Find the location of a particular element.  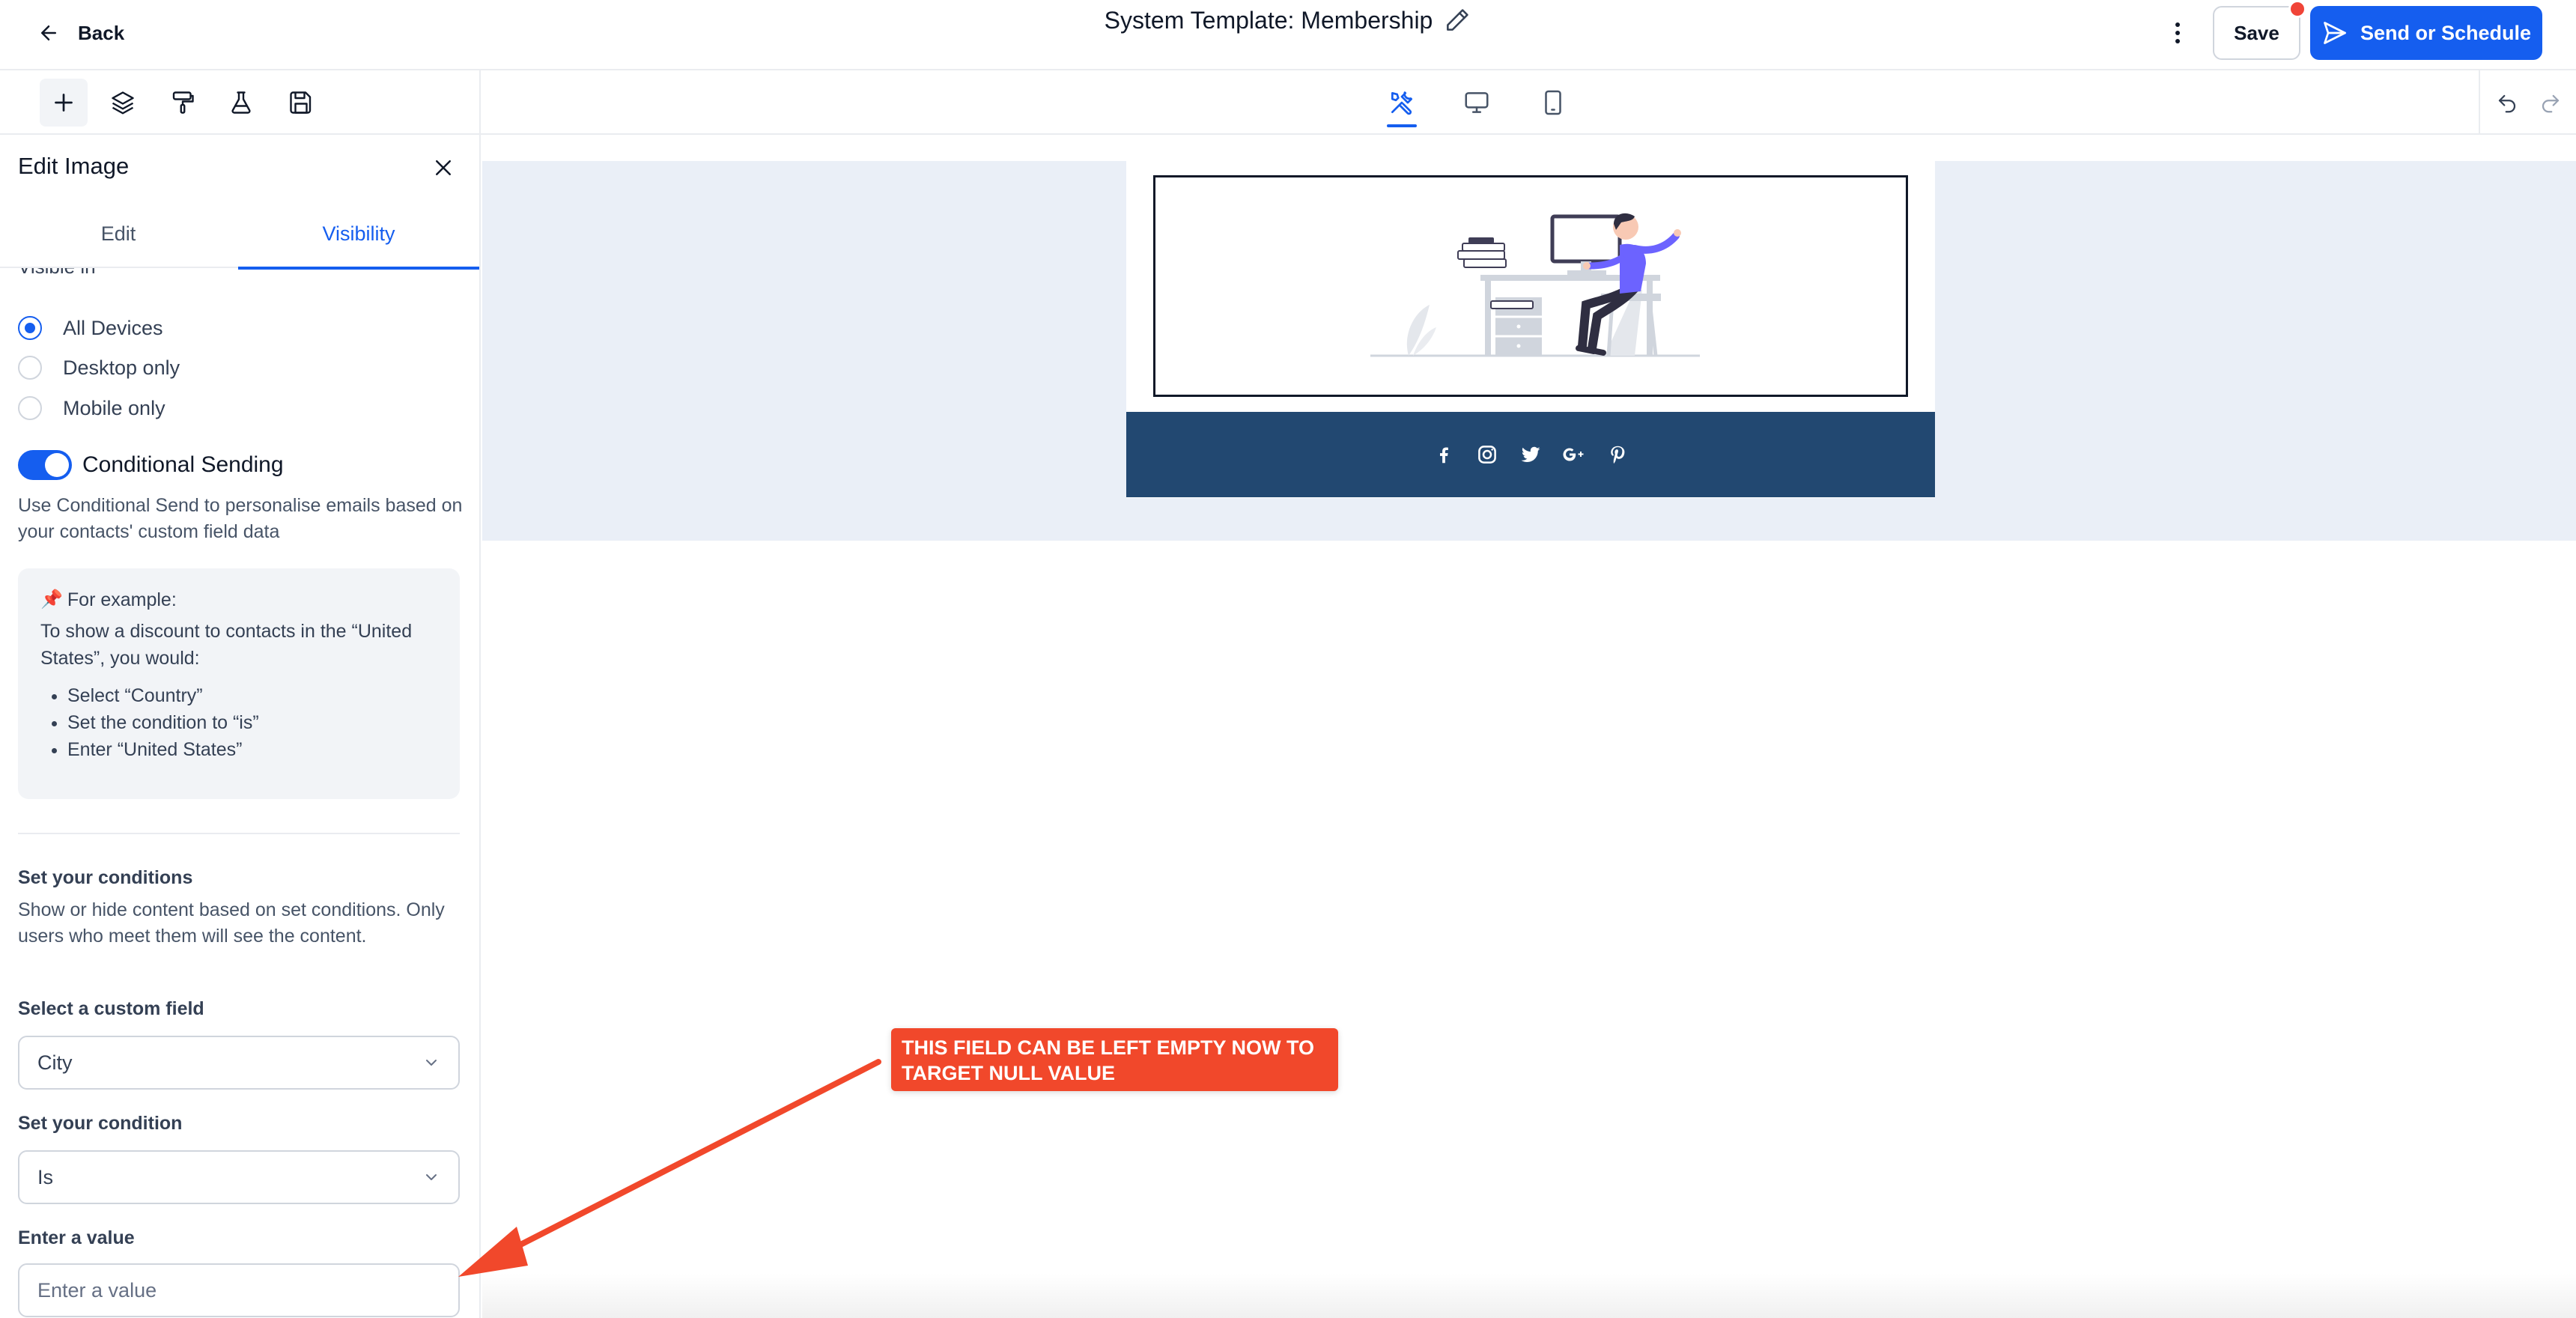

save-template-button is located at coordinates (301, 103).